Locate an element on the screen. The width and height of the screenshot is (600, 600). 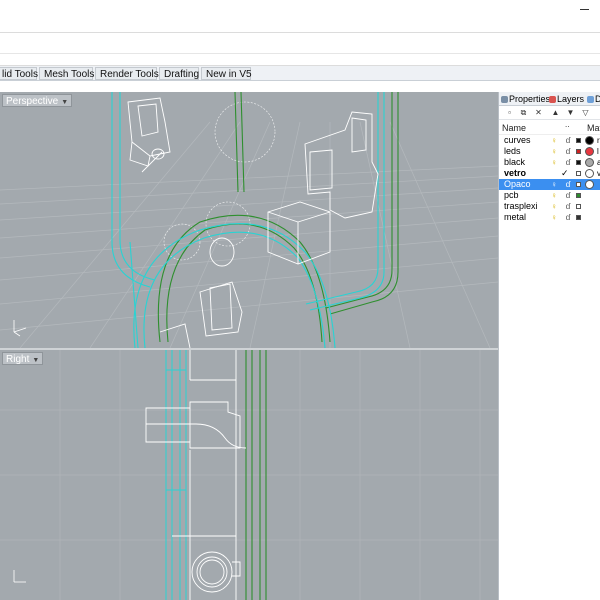
tab-properties-label: Properties is located at coordinates (530, 99).